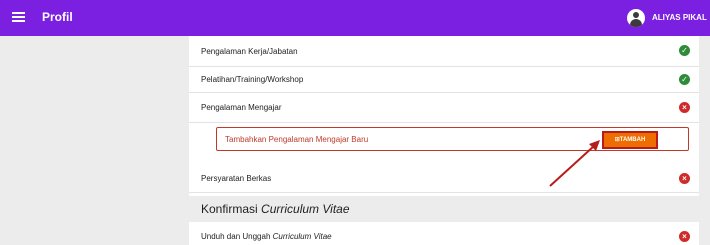 The image size is (710, 245). What do you see at coordinates (630, 140) in the screenshot?
I see `add-button: ⊞TAMBAH` at bounding box center [630, 140].